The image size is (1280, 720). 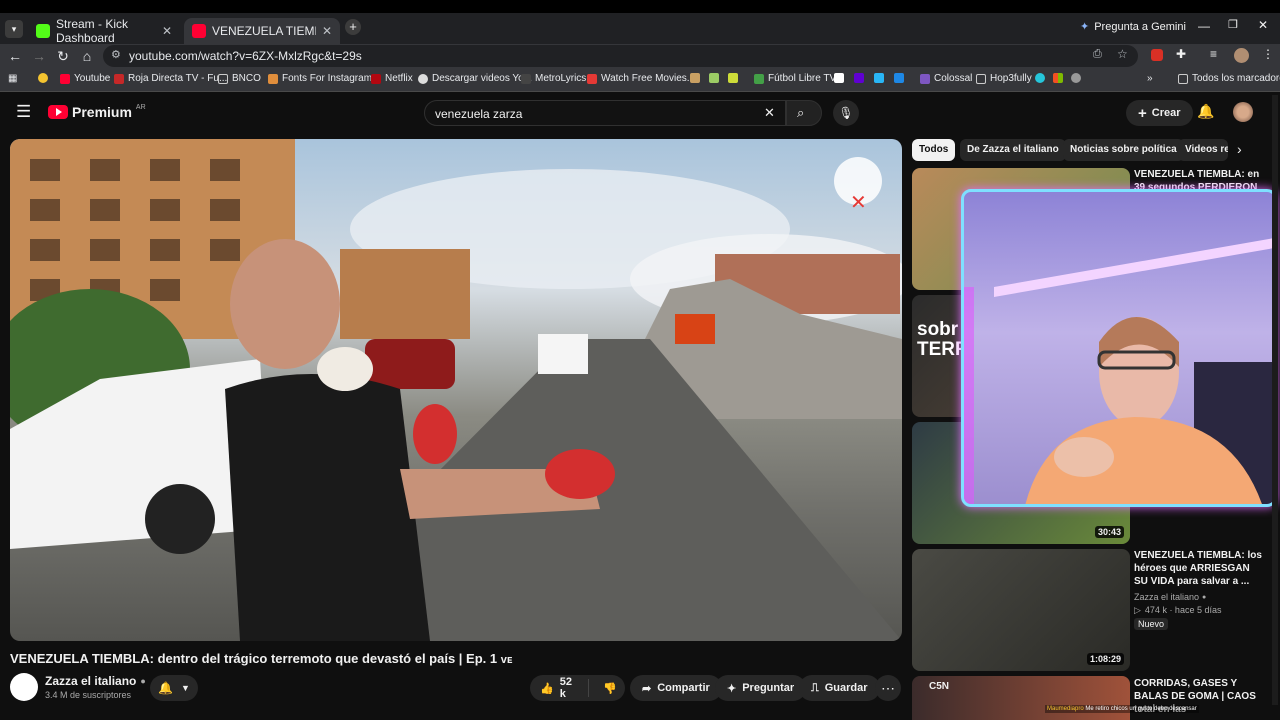 I want to click on gemini-button: ✦ Pregunta a Gemini, so click(x=1133, y=27).